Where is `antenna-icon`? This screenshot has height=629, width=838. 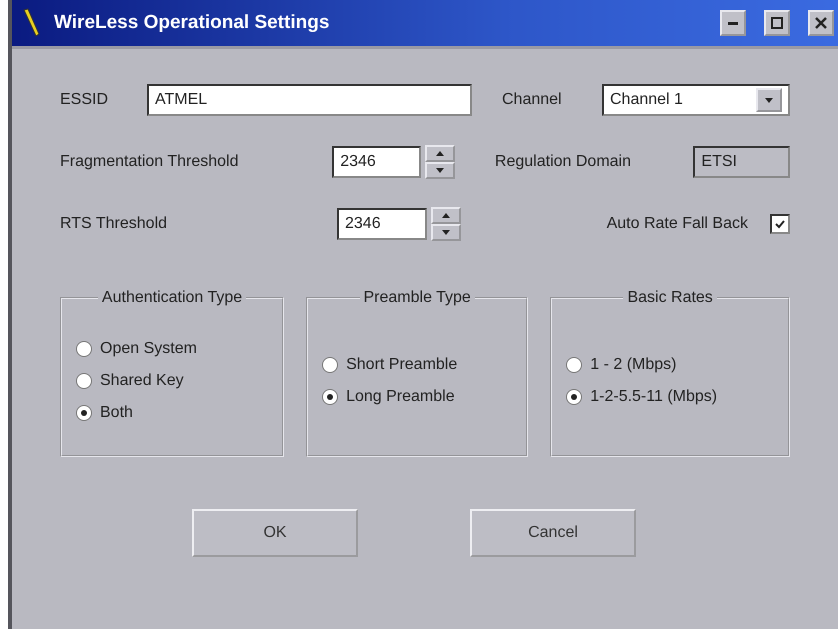
antenna-icon is located at coordinates (31, 23).